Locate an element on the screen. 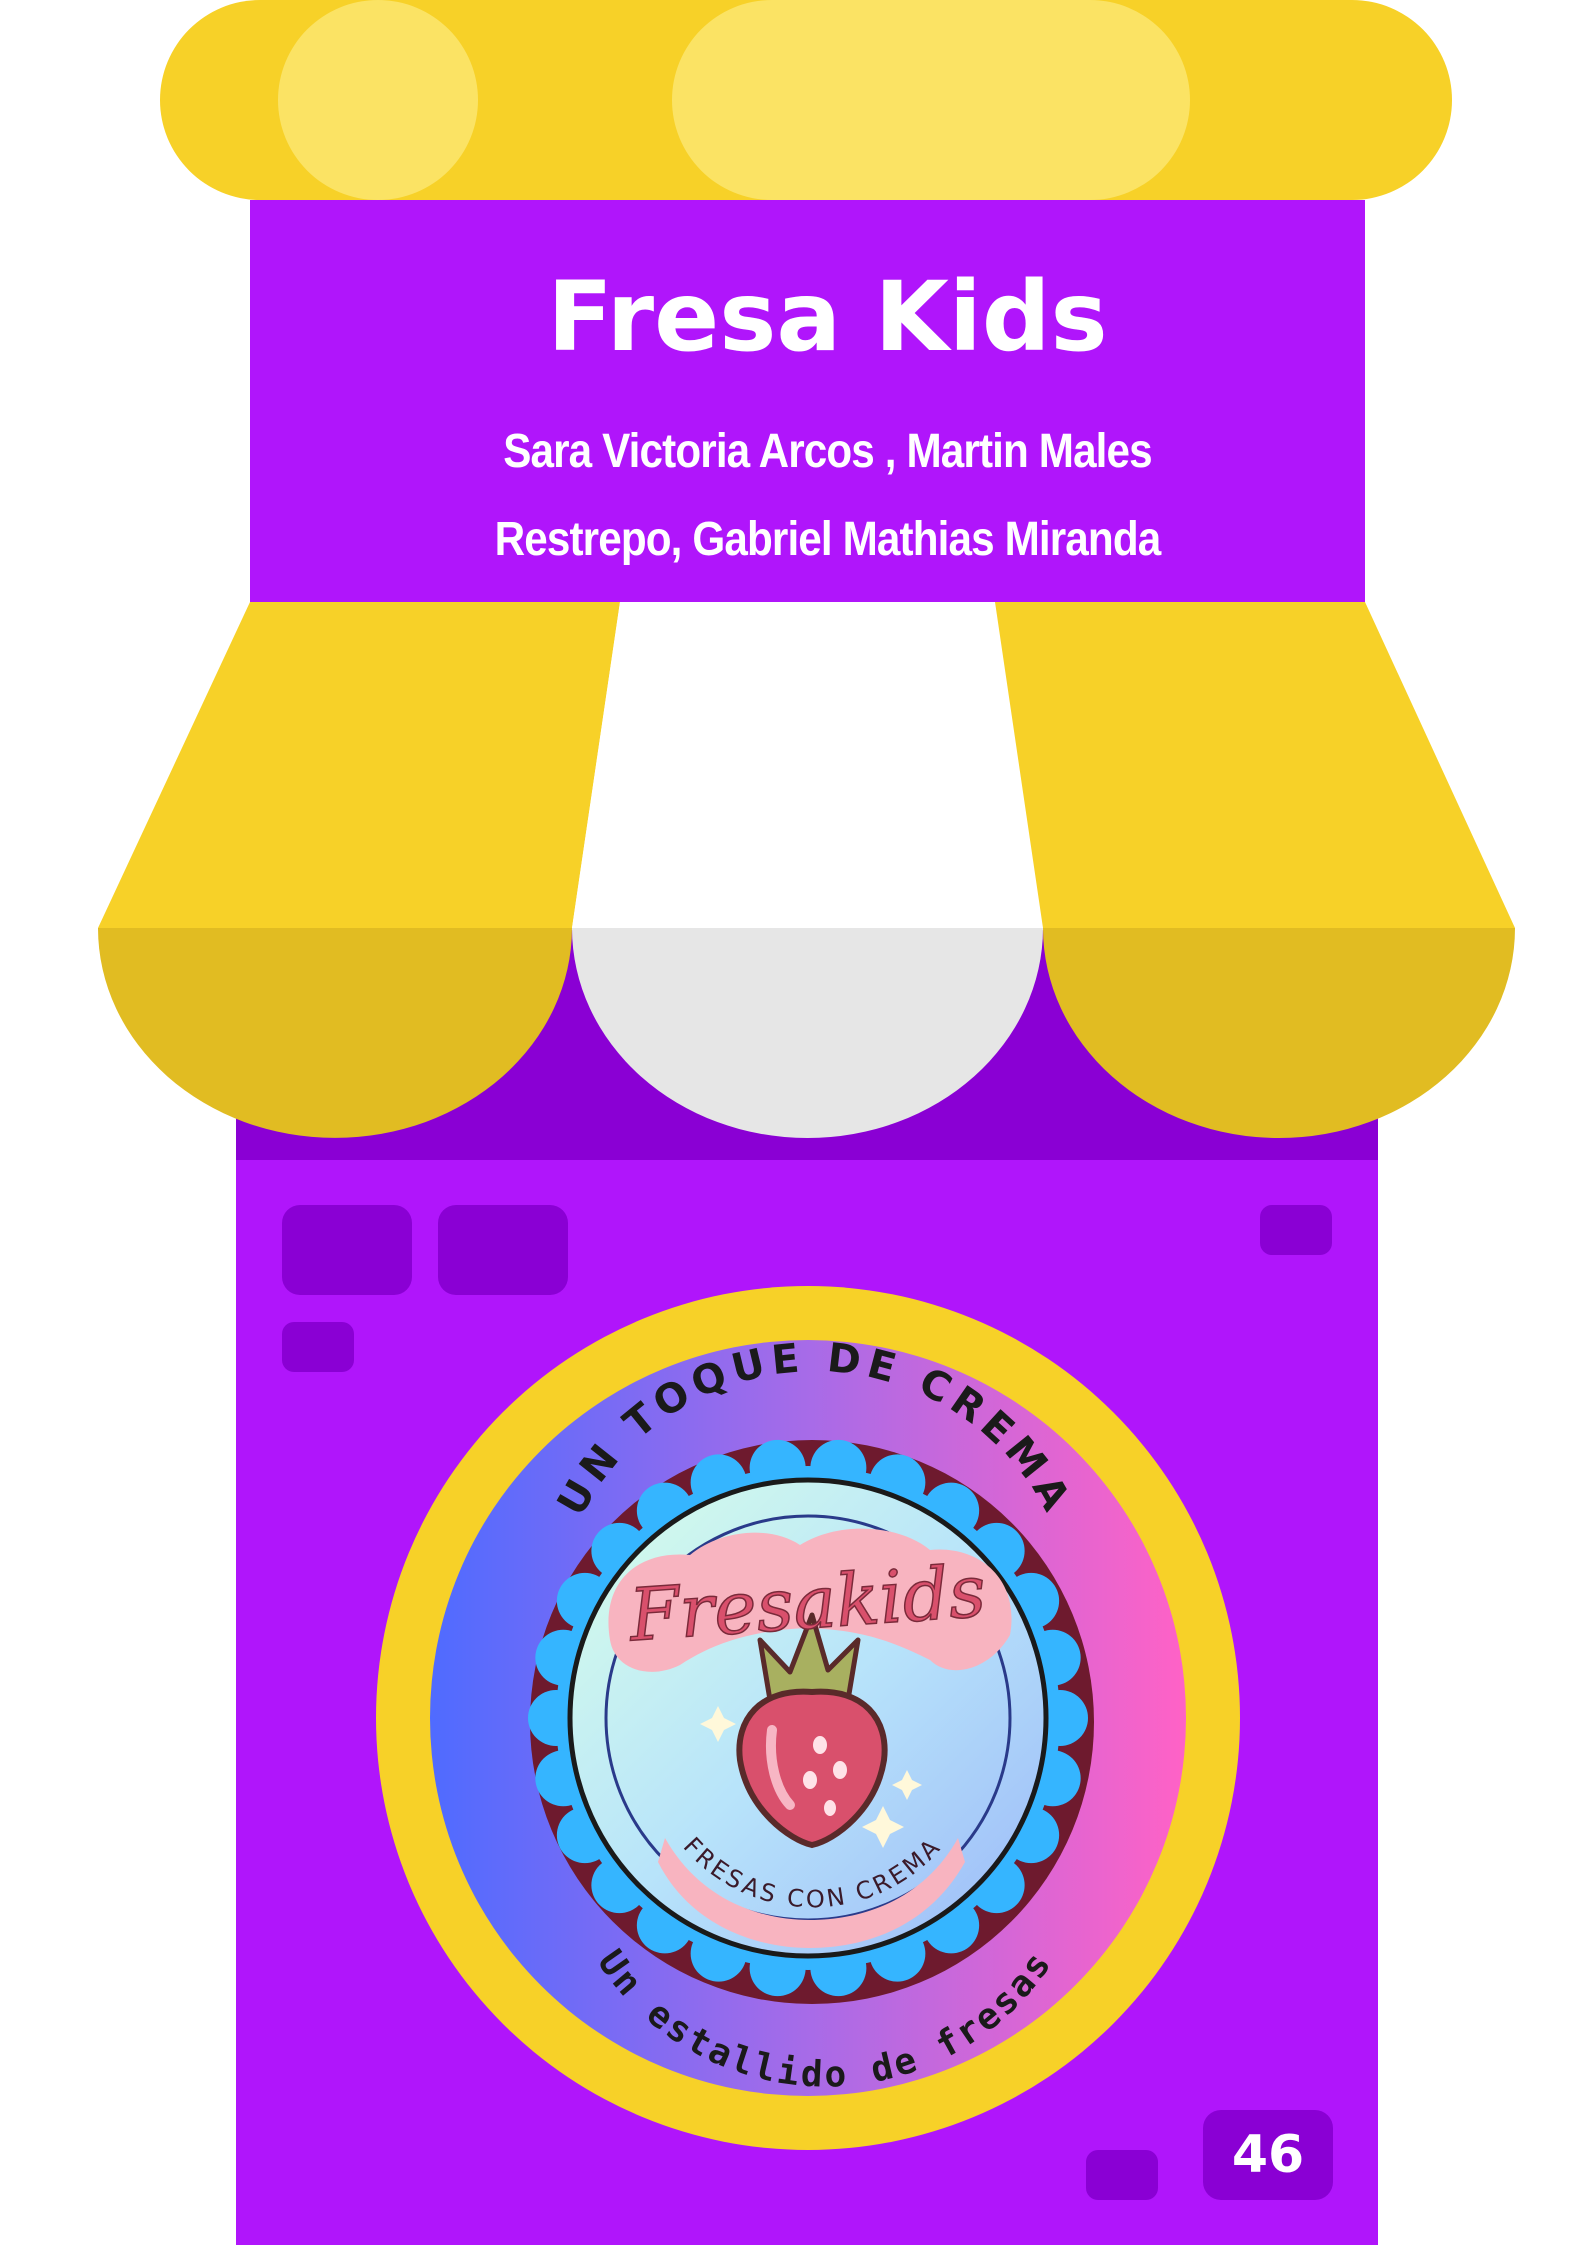  logo-bottom-arc-text: Un estallido de fresas is located at coordinates (824, 2019).